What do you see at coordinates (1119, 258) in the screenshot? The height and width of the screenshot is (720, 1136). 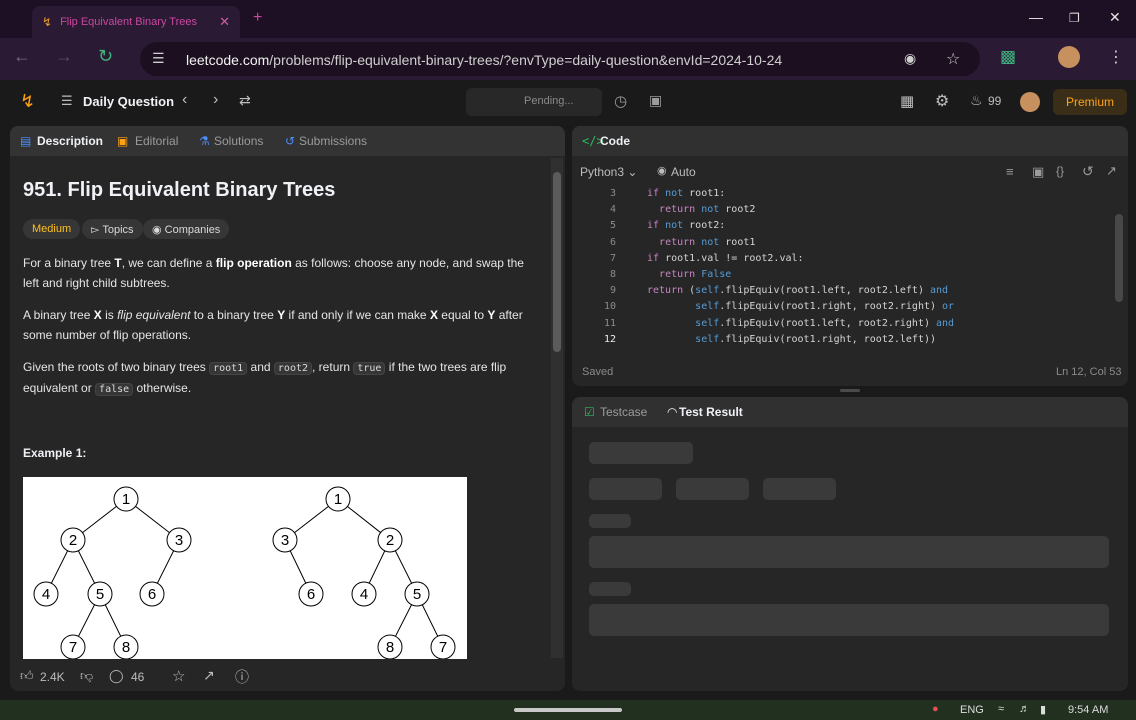 I see `code-scrollbar-thumb` at bounding box center [1119, 258].